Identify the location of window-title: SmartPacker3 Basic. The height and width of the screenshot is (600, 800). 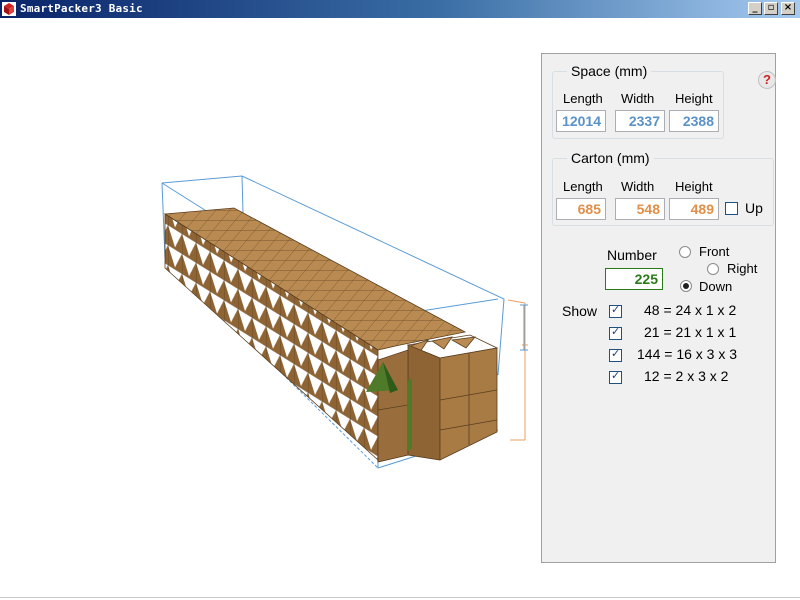
(81, 8).